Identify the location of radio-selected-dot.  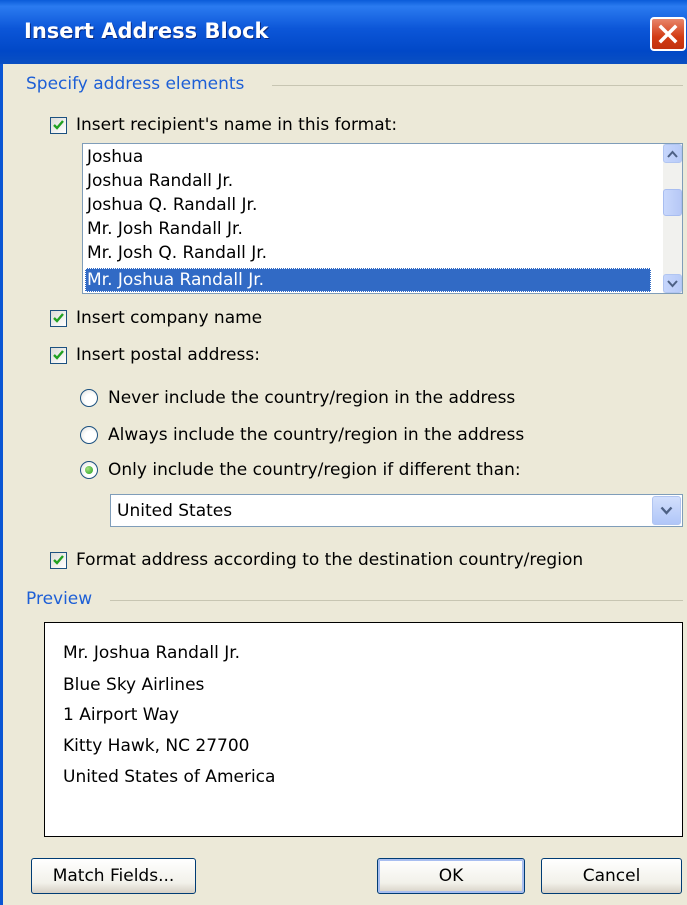
(89, 470).